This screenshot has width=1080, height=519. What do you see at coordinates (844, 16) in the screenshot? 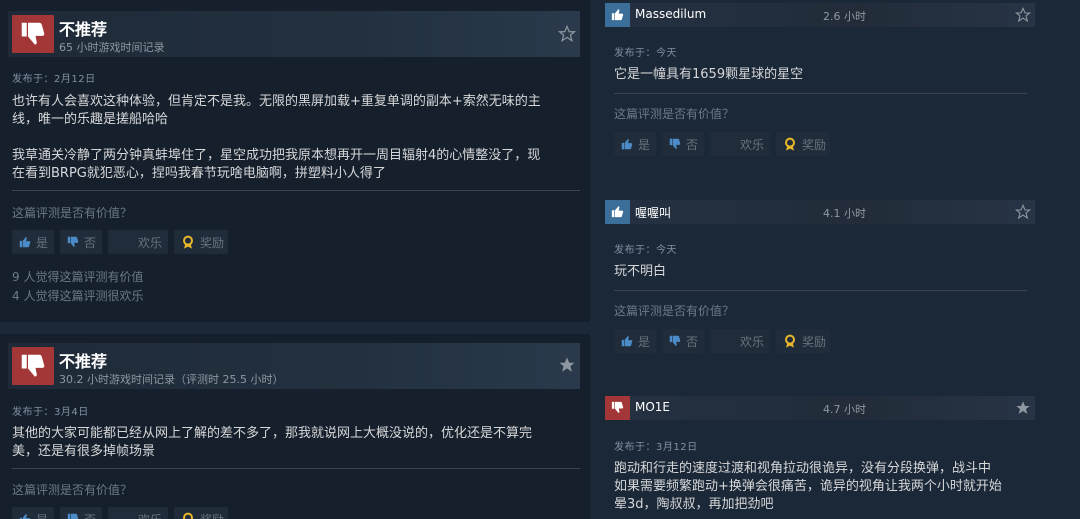
I see `playtime: 2.6 小时` at bounding box center [844, 16].